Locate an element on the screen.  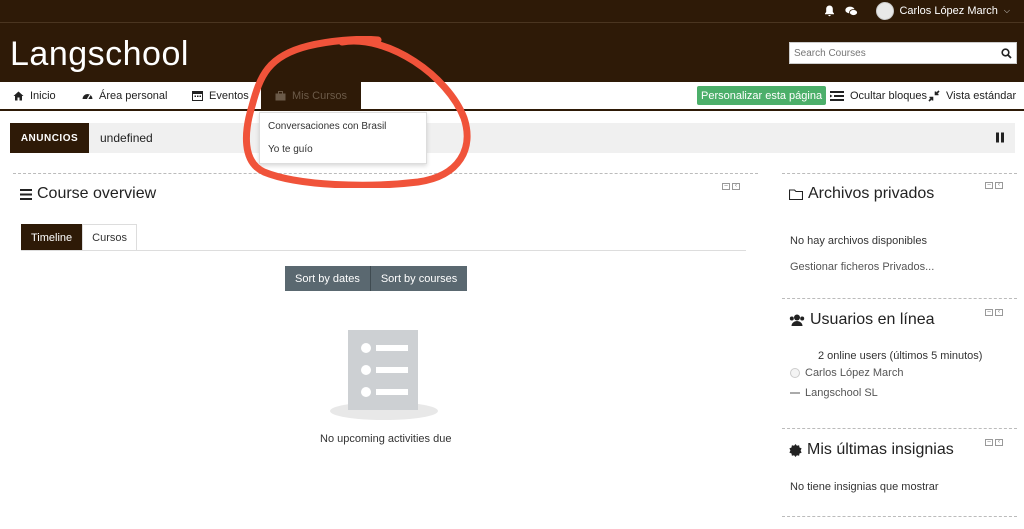
search-box is located at coordinates (903, 53).